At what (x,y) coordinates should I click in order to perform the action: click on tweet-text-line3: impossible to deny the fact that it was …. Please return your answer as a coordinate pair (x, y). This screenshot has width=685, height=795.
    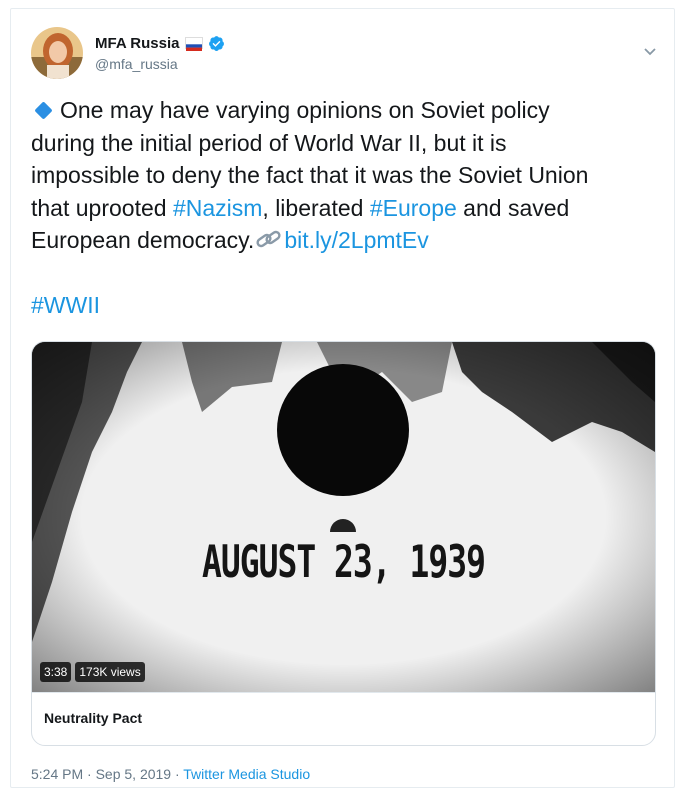
    Looking at the image, I should click on (310, 175).